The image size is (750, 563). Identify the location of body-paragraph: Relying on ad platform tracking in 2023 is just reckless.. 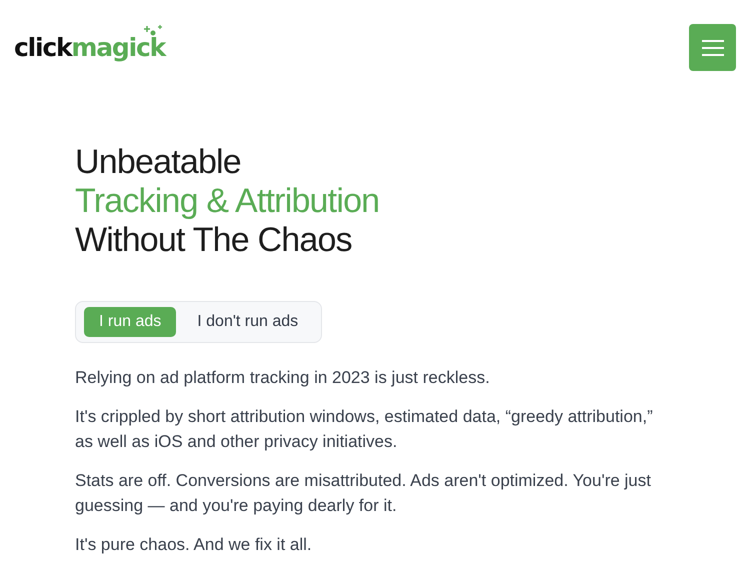
(283, 378).